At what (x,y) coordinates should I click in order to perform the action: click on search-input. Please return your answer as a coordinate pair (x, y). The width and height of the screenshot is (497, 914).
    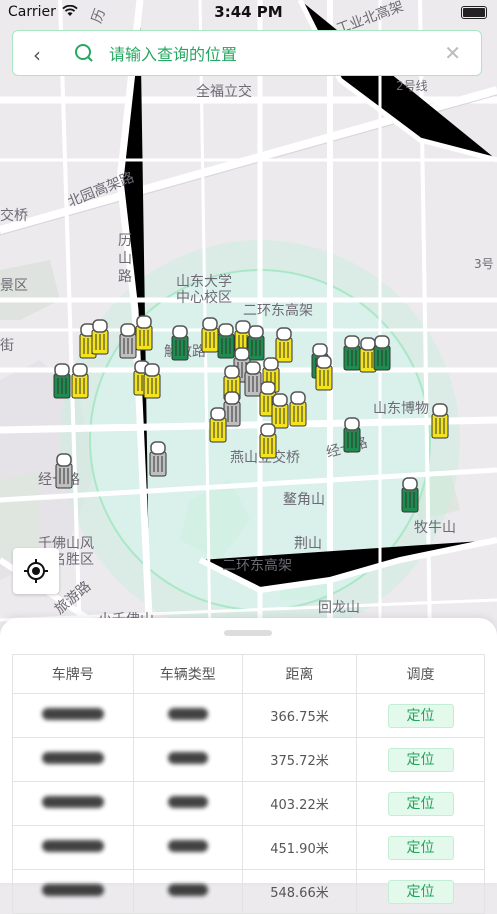
    Looking at the image, I should click on (269, 54).